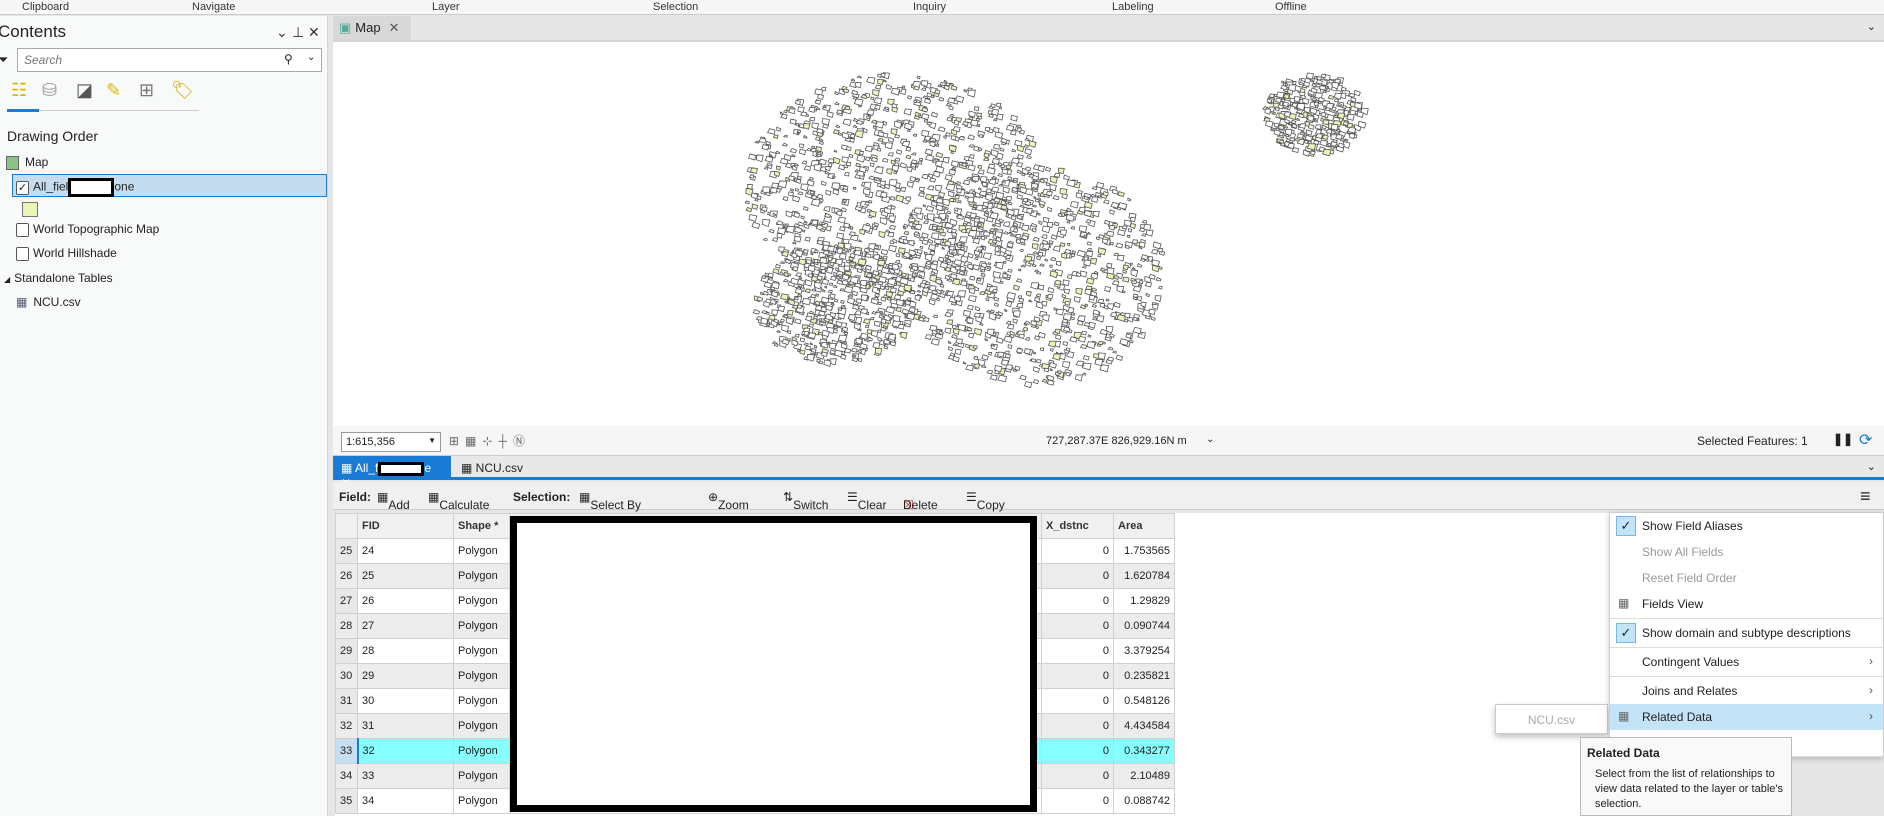 This screenshot has width=1884, height=816. I want to click on tree-item-layer: ✓ All_fiel one, so click(169, 185).